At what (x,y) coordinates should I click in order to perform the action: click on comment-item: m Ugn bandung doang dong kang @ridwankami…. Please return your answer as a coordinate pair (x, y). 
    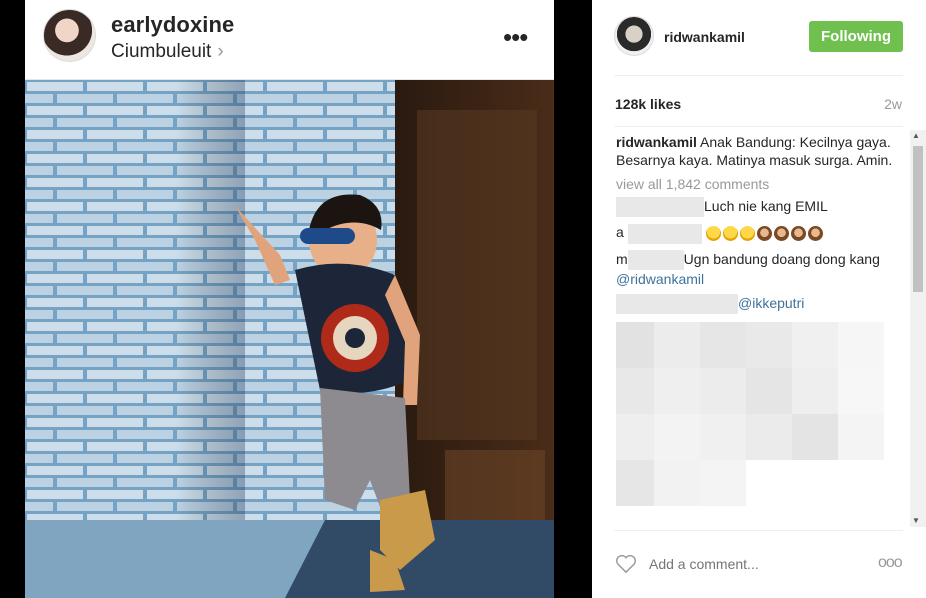
    Looking at the image, I should click on (761, 268).